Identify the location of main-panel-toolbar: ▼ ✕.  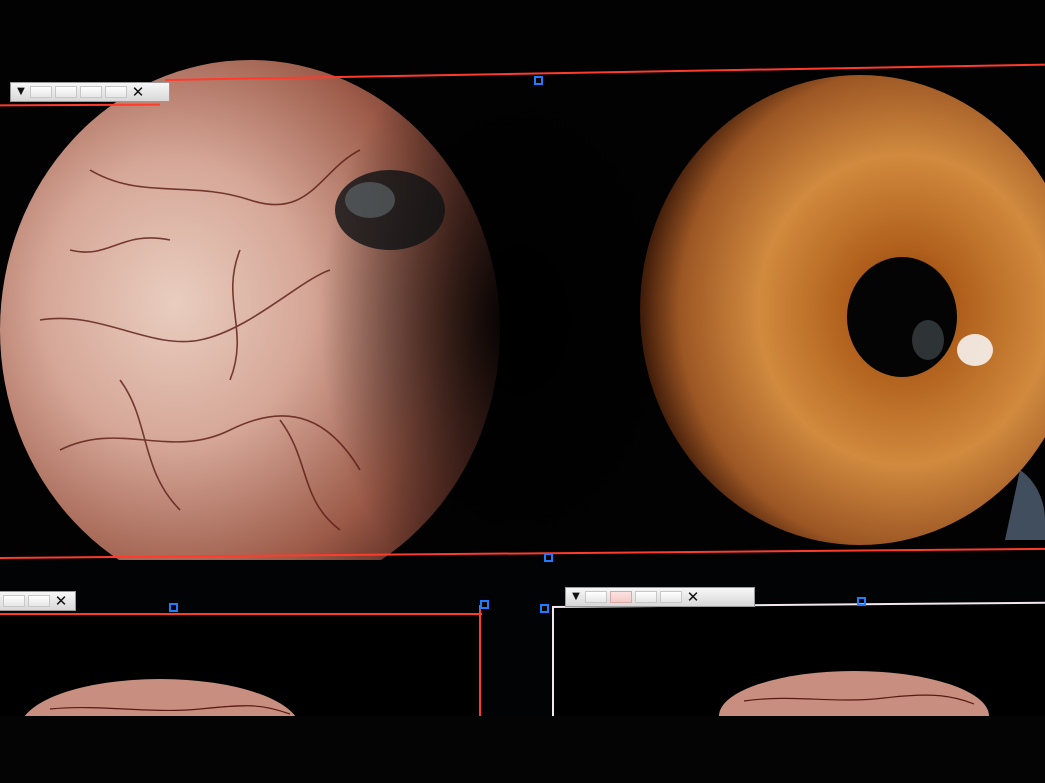
(90, 92).